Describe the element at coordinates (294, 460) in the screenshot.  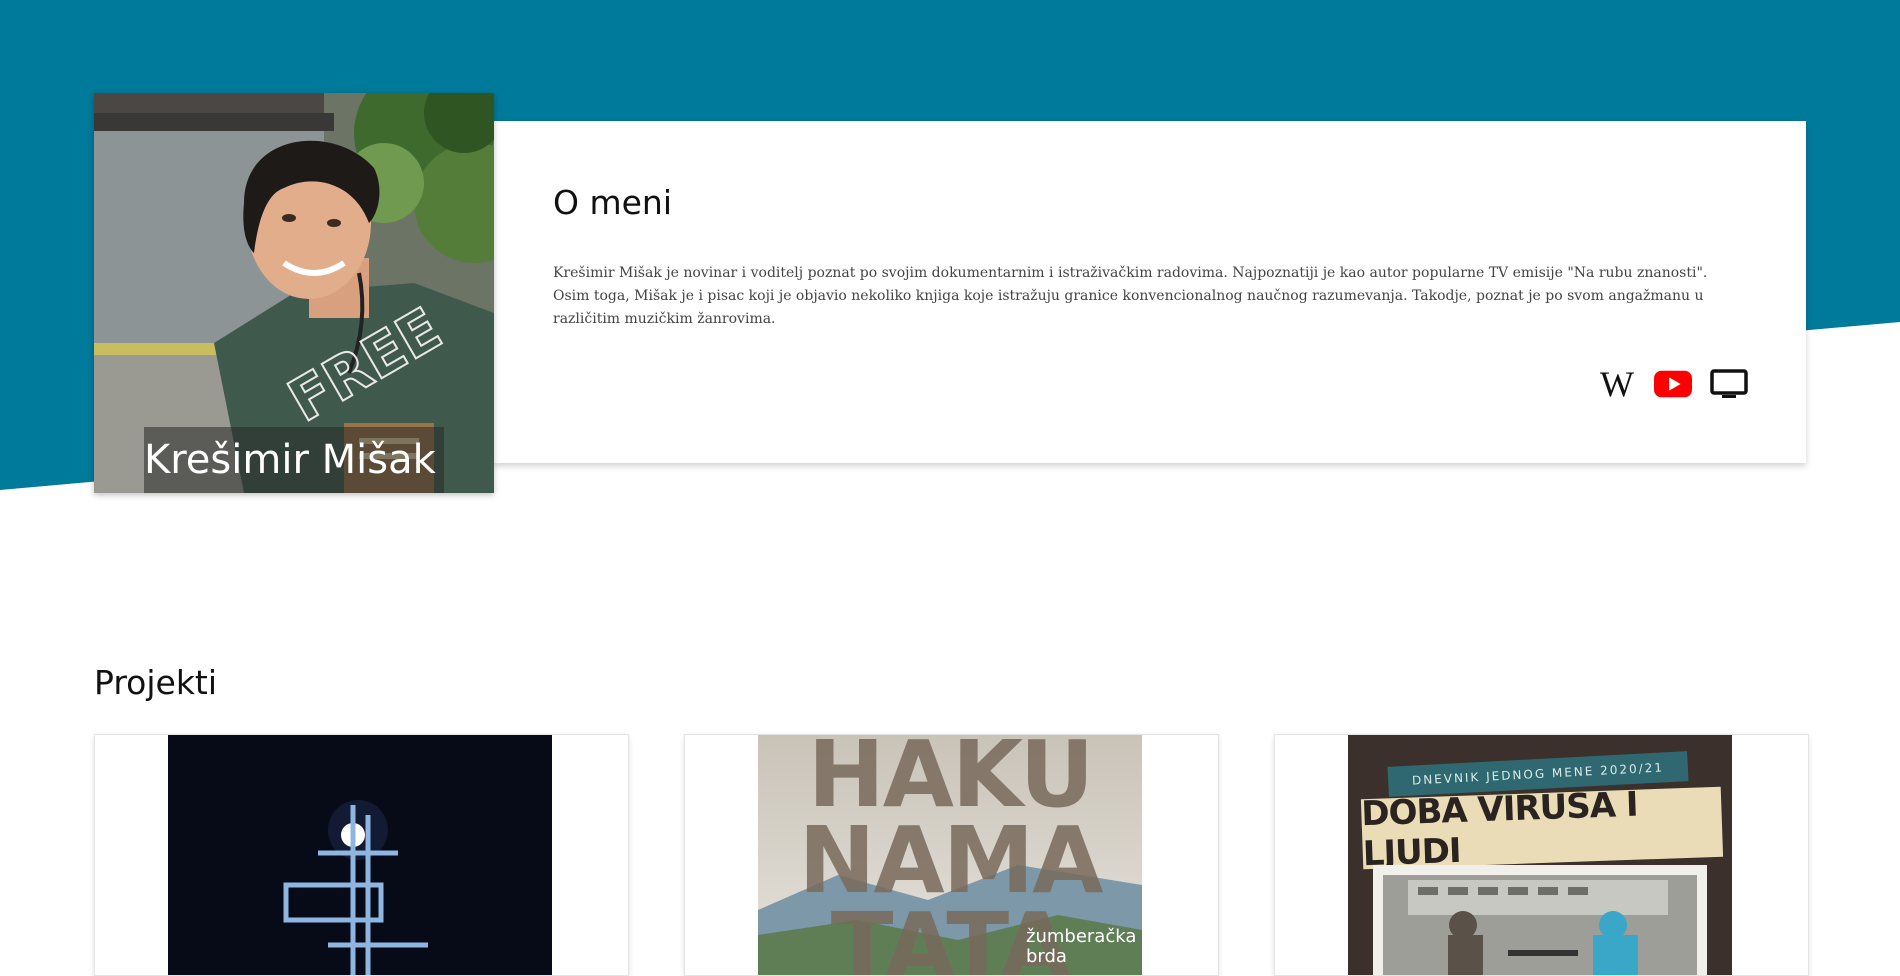
I see `profile-name: Krešimir Mišak` at that location.